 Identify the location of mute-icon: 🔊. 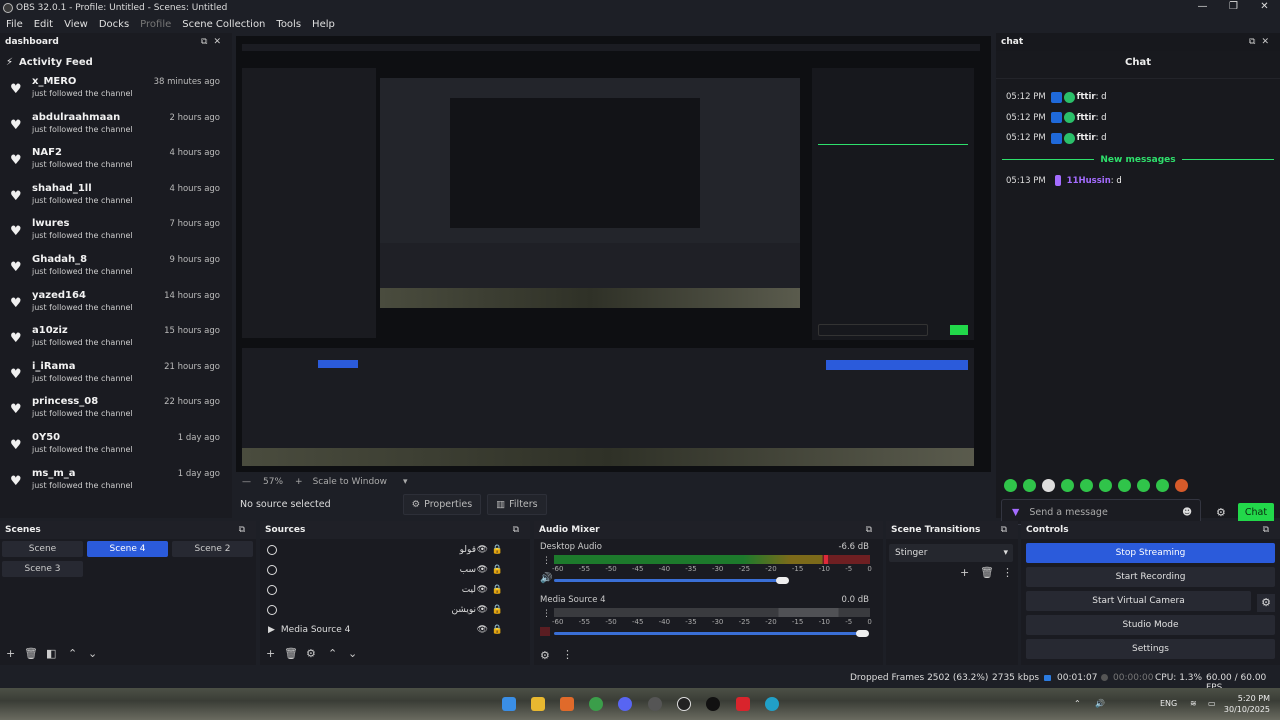
(546, 578).